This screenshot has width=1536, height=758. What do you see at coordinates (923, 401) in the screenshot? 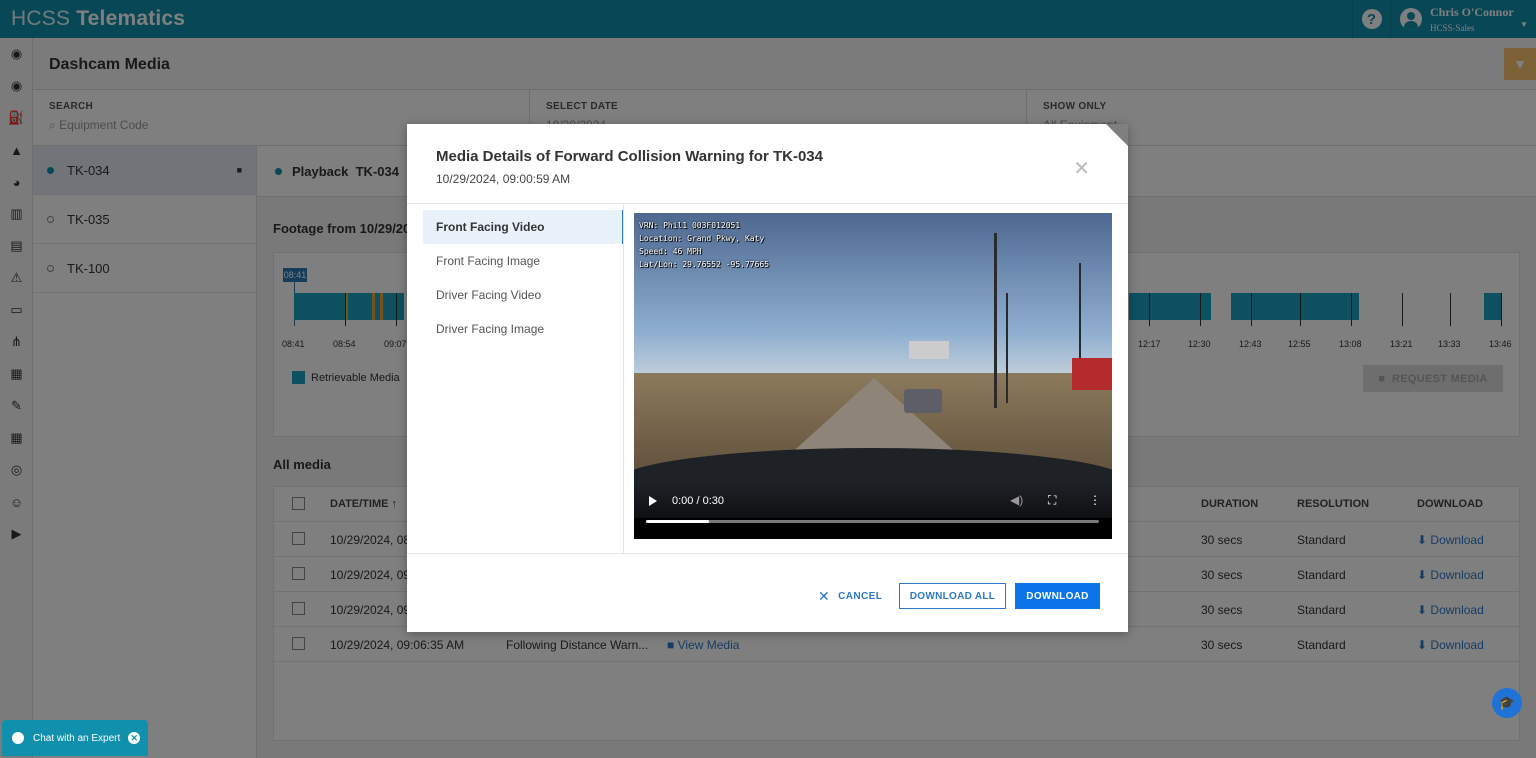
I see `car` at bounding box center [923, 401].